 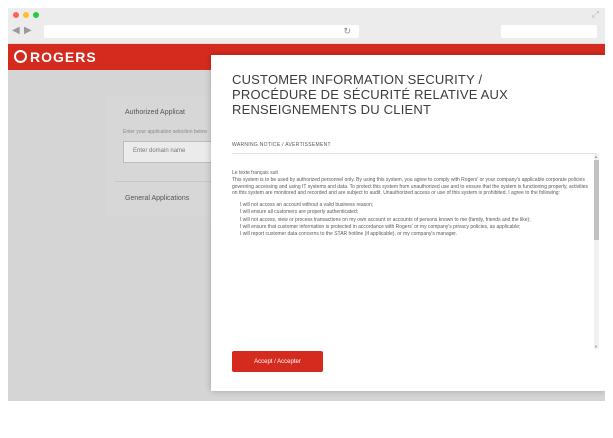 What do you see at coordinates (277, 361) in the screenshot?
I see `accept-button: Accept / Accepter` at bounding box center [277, 361].